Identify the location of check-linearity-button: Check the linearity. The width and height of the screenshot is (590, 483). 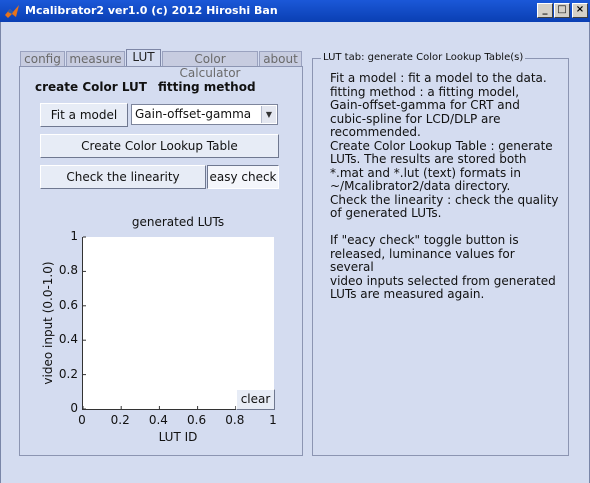
(123, 177).